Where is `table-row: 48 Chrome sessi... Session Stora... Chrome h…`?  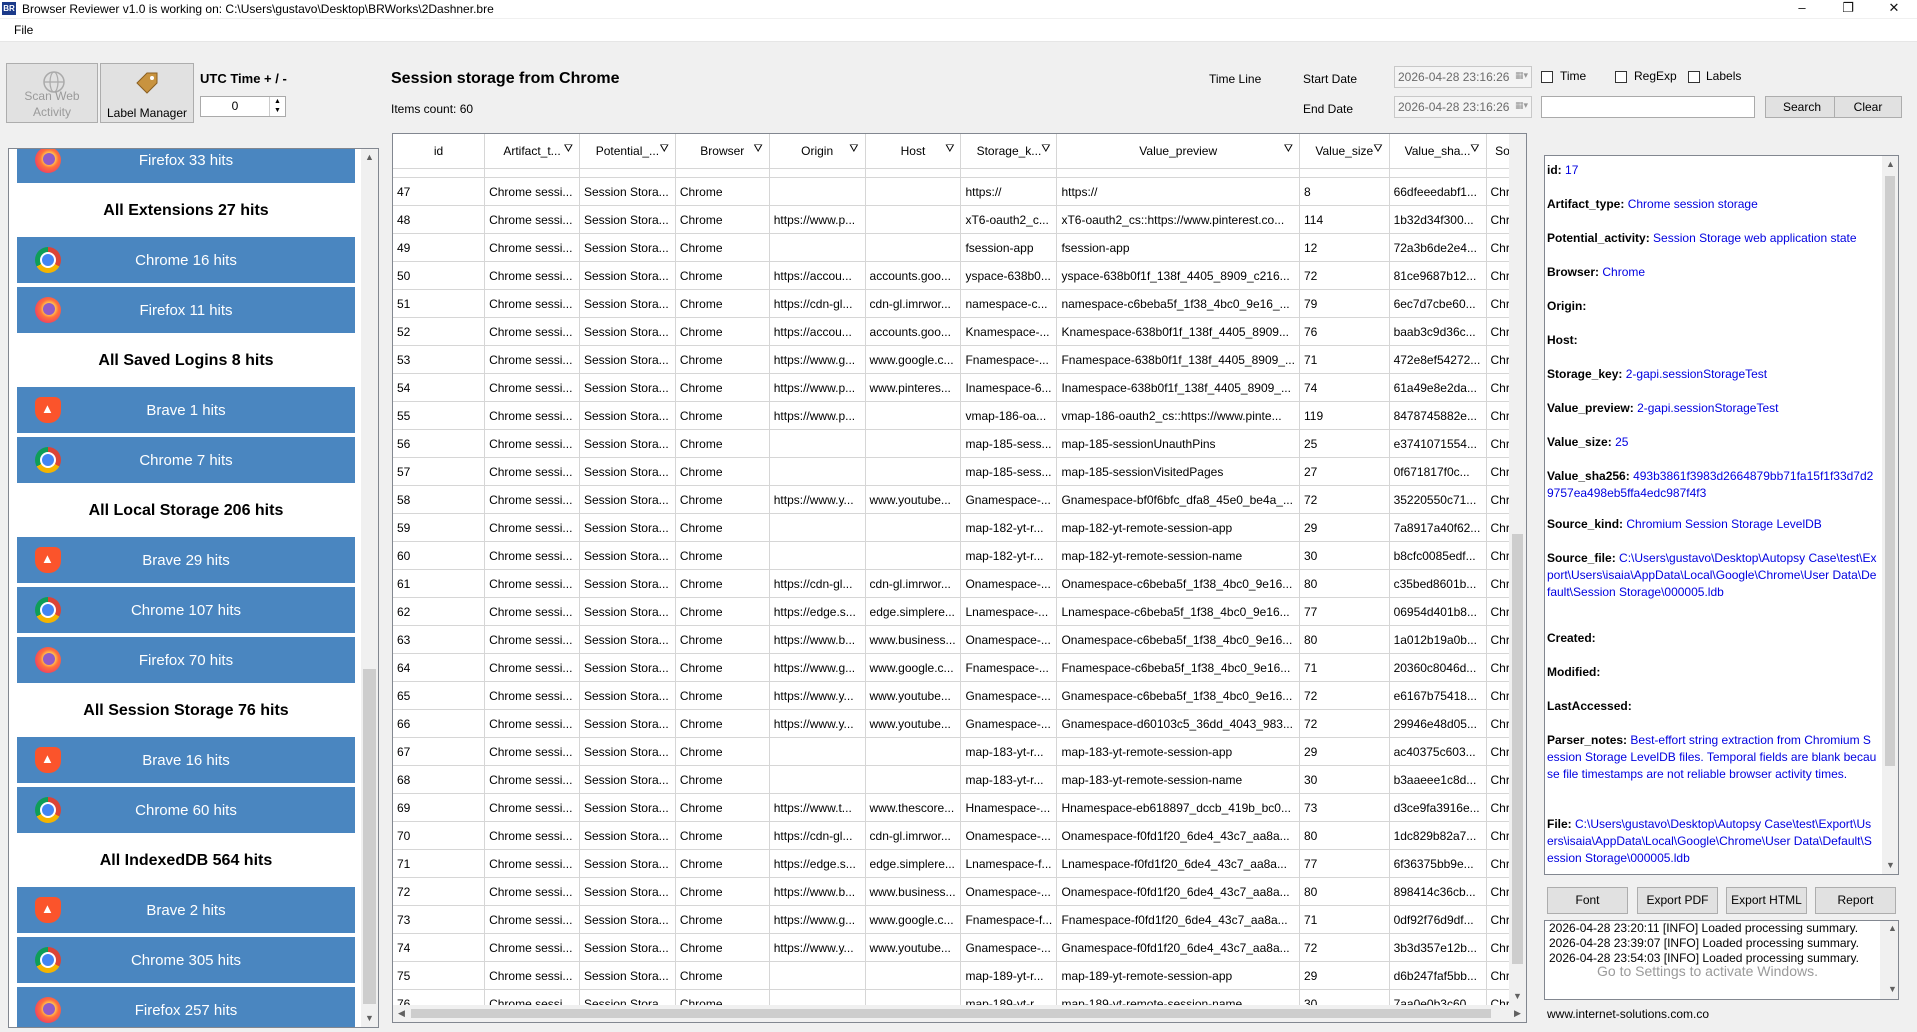
table-row: 48 Chrome sessi... Session Stora... Chrome h… is located at coordinates (959, 219).